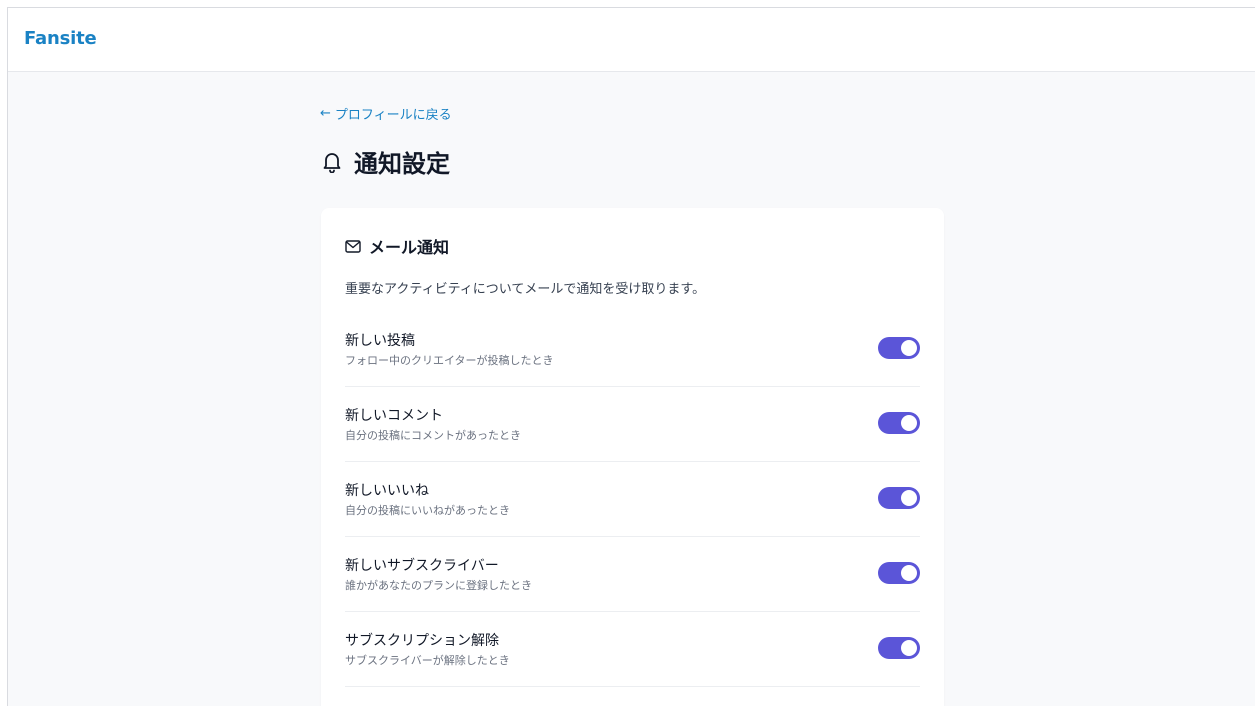 Image resolution: width=1255 pixels, height=706 pixels. Describe the element at coordinates (427, 660) in the screenshot. I see `row-description: サブスクライバーが解除したとき` at that location.